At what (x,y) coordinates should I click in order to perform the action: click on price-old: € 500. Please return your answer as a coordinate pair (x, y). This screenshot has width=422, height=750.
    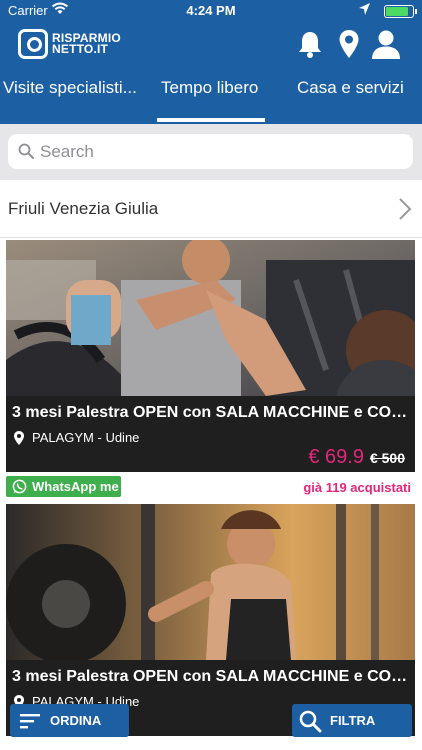
    Looking at the image, I should click on (387, 458).